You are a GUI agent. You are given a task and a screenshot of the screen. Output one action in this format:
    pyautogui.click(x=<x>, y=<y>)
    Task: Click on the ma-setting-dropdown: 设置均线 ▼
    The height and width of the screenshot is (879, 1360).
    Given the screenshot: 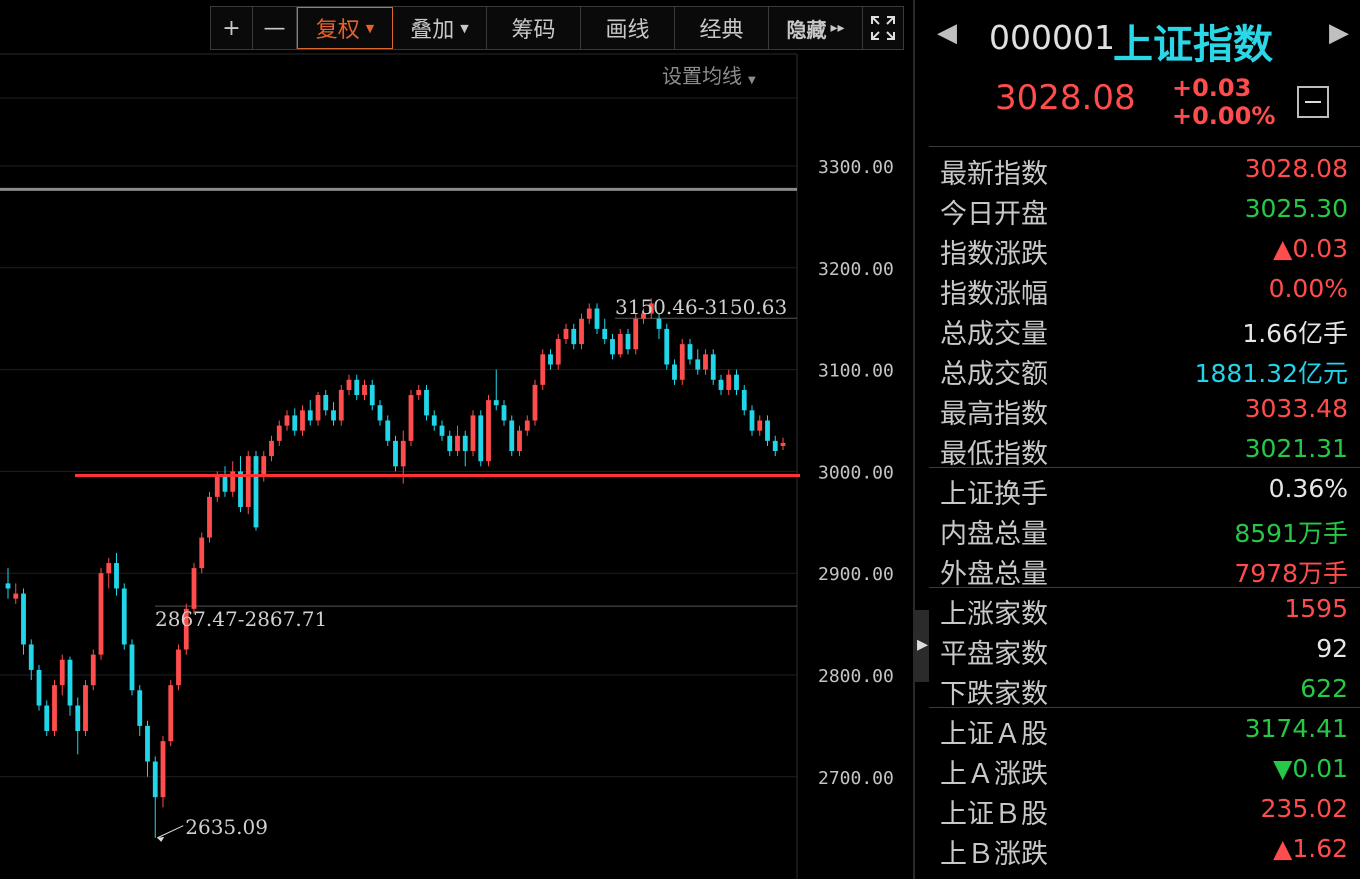 What is the action you would take?
    pyautogui.click(x=709, y=74)
    